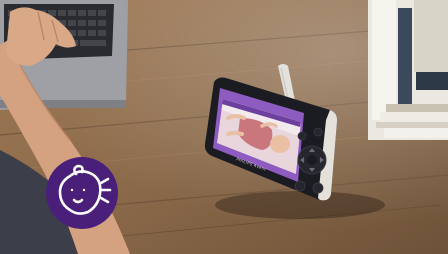  What do you see at coordinates (82, 193) in the screenshot?
I see `feature-badge` at bounding box center [82, 193].